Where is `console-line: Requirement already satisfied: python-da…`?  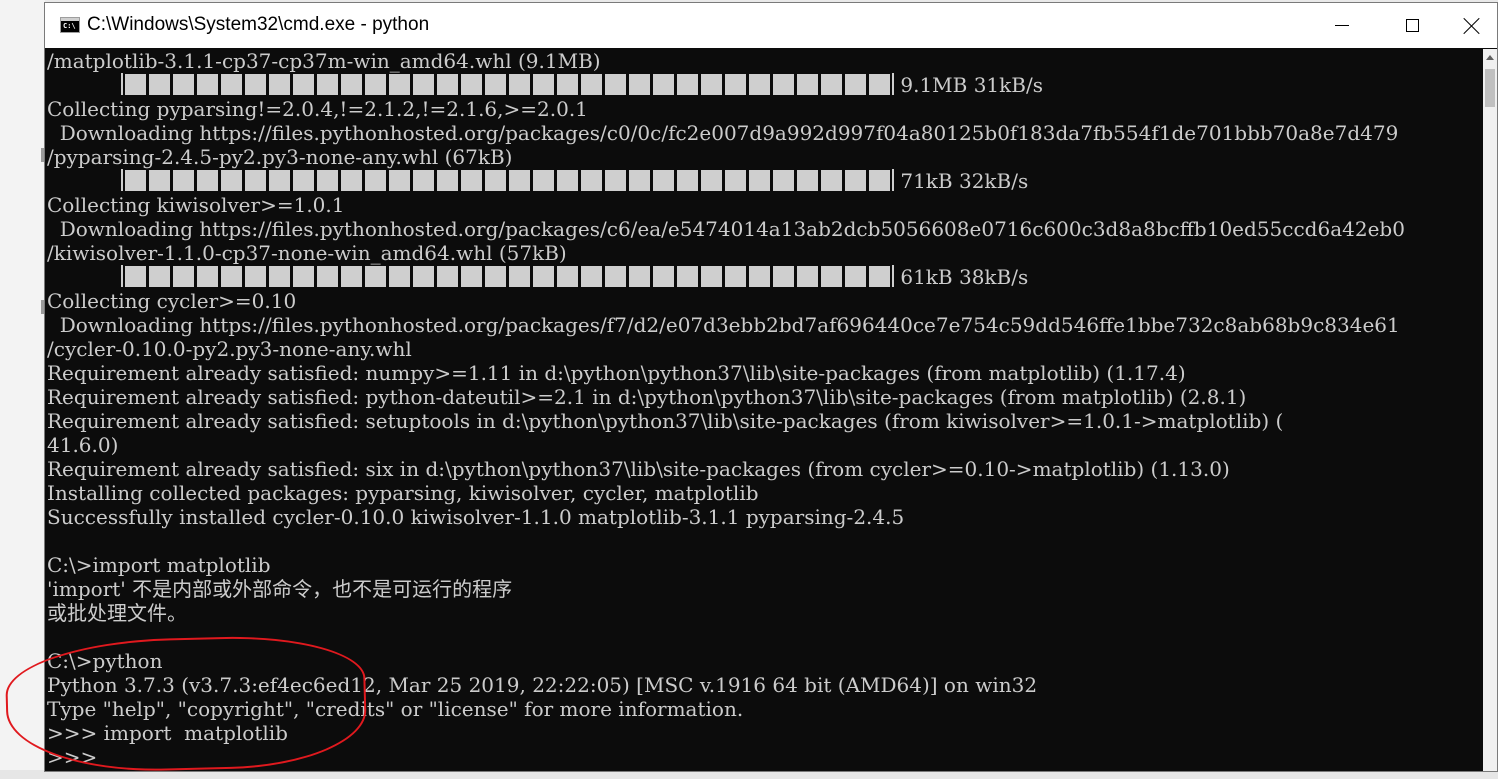
console-line: Requirement already satisfied: python-da… is located at coordinates (647, 397).